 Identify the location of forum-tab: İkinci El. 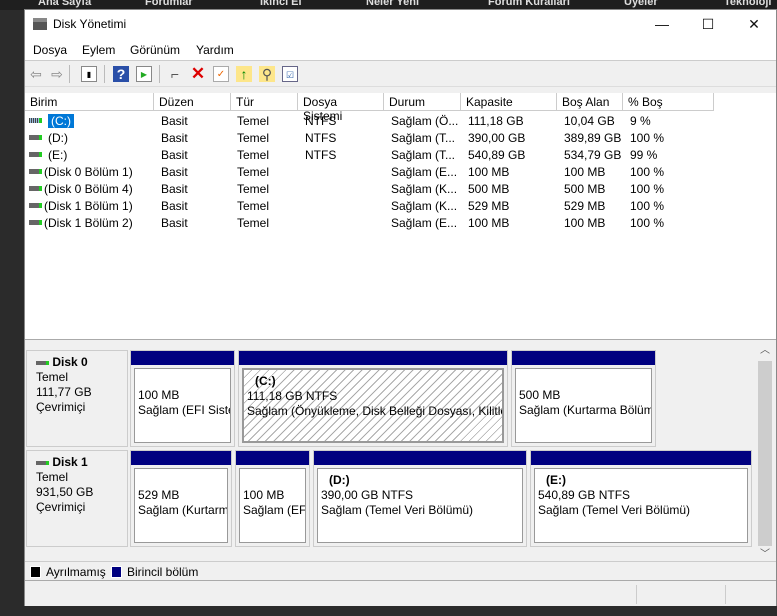
(281, 4).